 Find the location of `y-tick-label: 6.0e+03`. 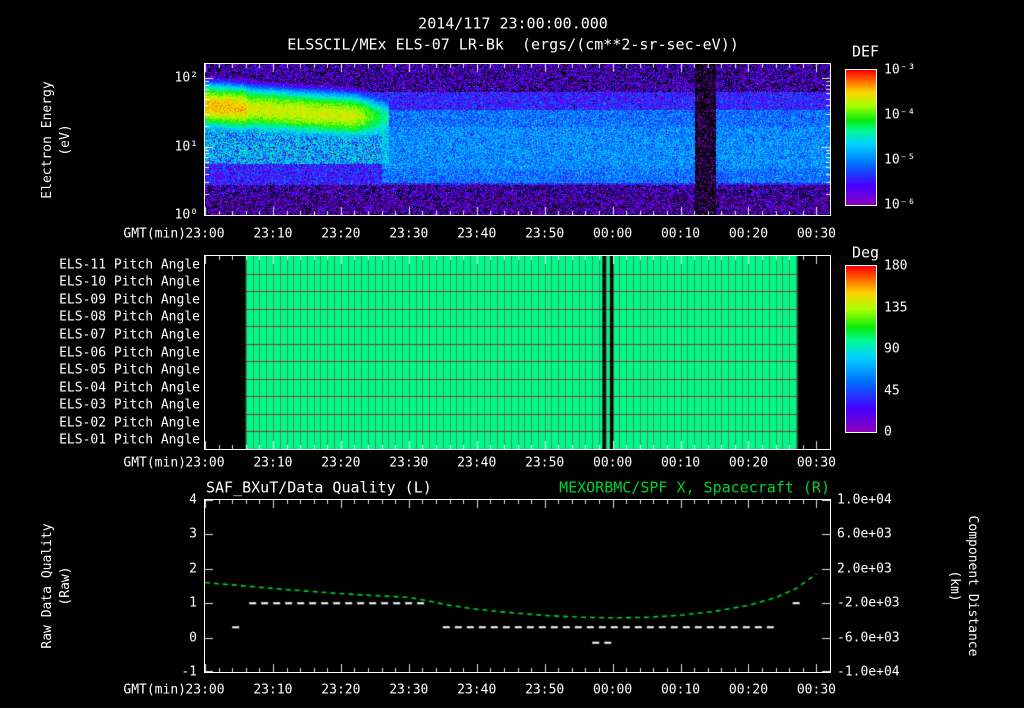

y-tick-label: 6.0e+03 is located at coordinates (864, 534).